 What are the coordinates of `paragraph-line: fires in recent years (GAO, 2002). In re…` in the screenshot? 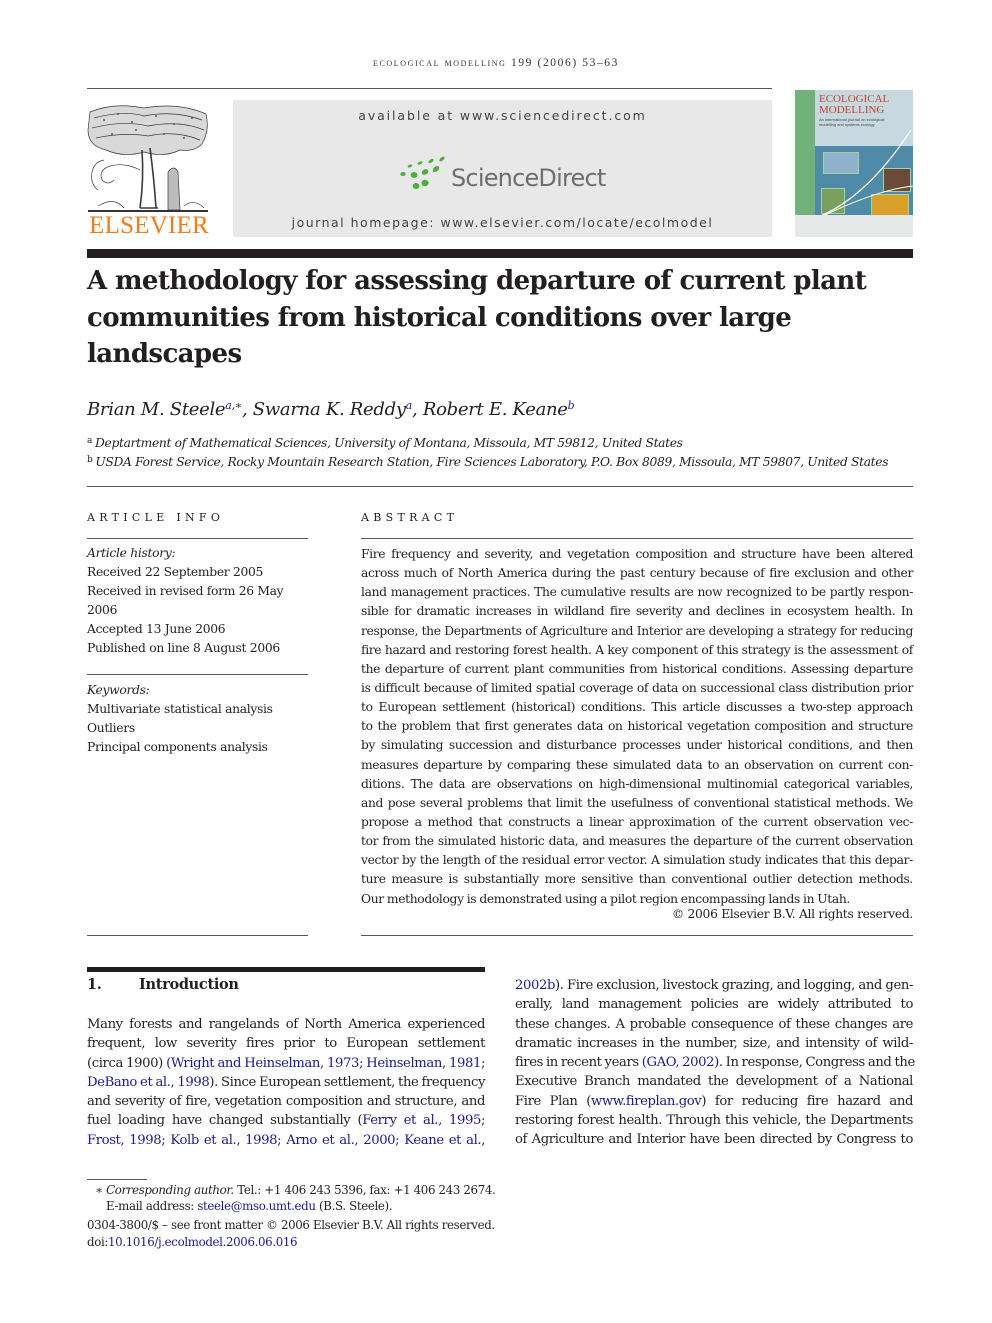 It's located at (715, 1062).